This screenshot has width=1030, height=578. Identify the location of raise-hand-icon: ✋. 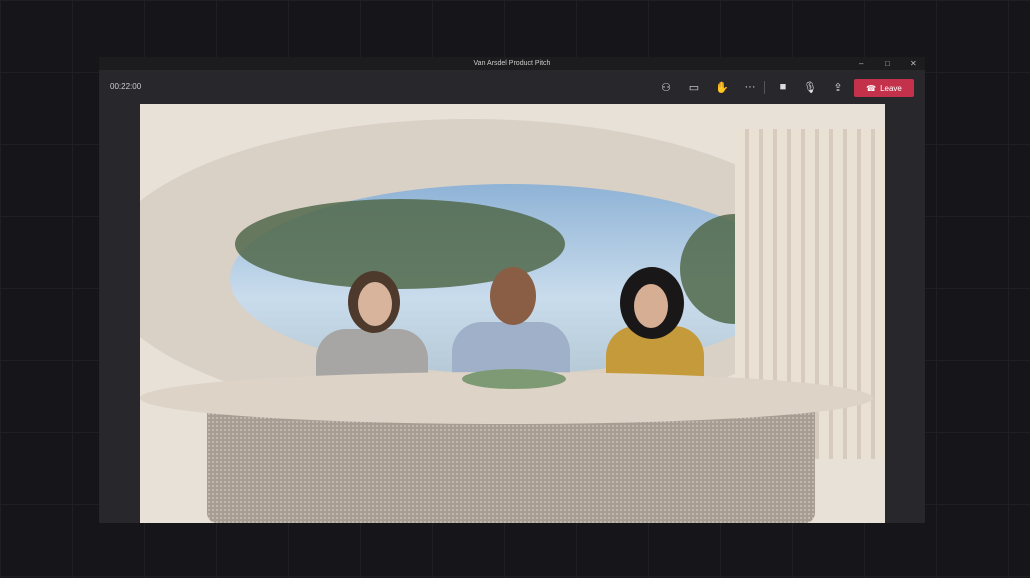
(722, 87).